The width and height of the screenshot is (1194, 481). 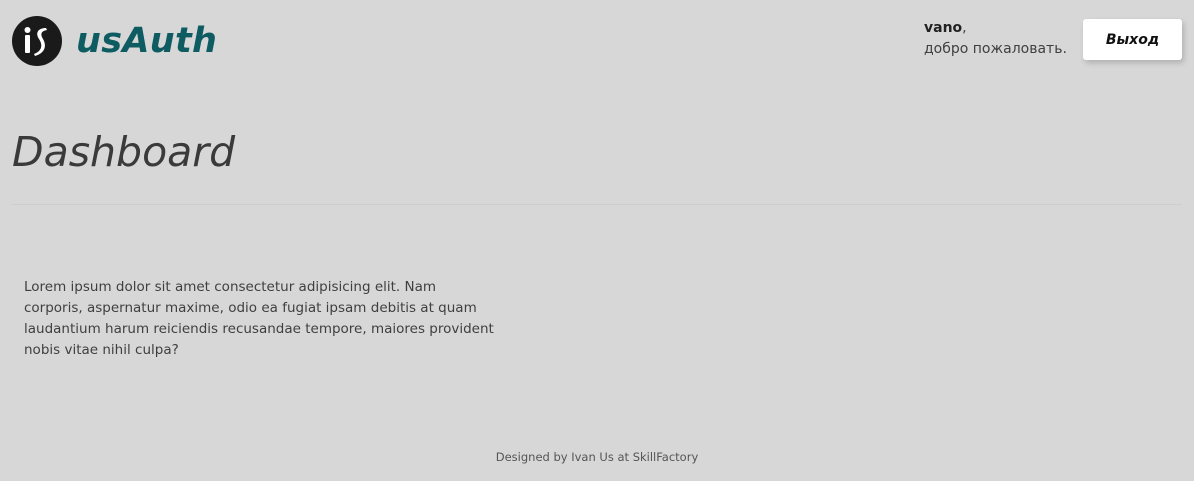 What do you see at coordinates (995, 49) in the screenshot?
I see `welcome-greeting: добро пожаловать.` at bounding box center [995, 49].